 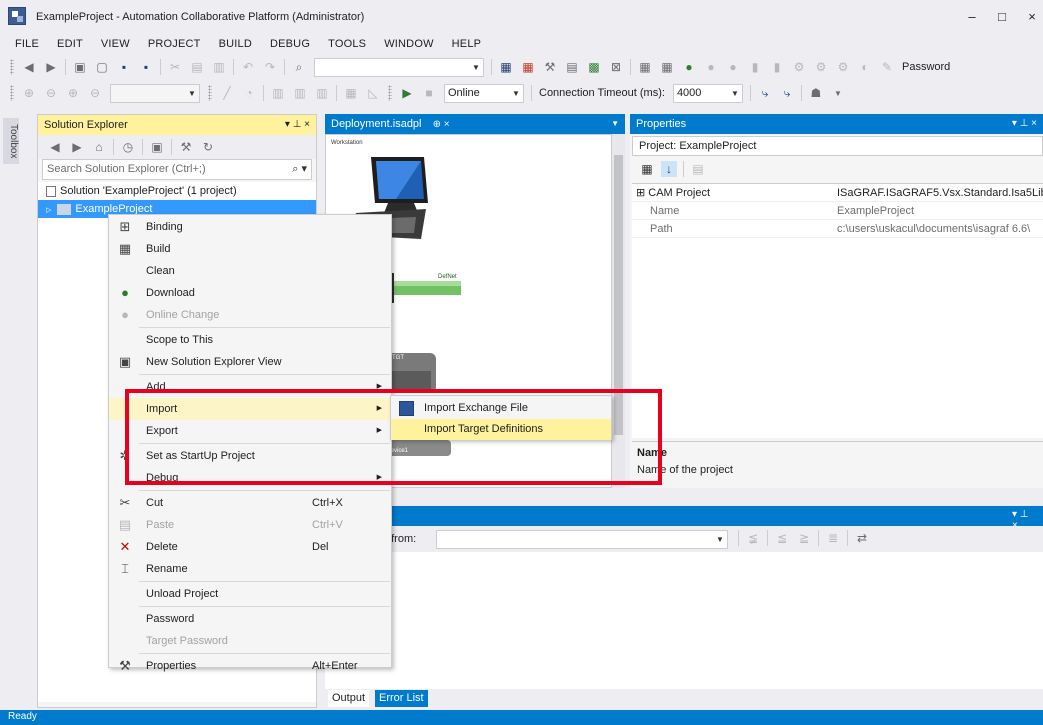 I want to click on debug-icon: ●, so click(x=733, y=67).